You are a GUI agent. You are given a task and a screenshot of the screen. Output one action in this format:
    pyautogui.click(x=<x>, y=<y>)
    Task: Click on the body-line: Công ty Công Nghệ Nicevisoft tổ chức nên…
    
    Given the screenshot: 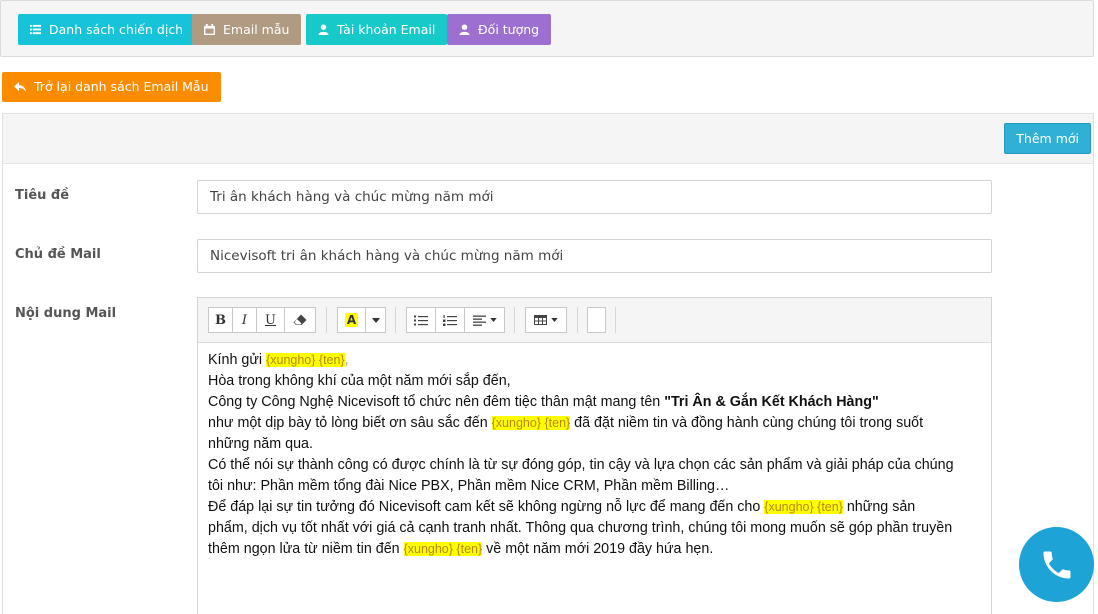 What is the action you would take?
    pyautogui.click(x=595, y=402)
    